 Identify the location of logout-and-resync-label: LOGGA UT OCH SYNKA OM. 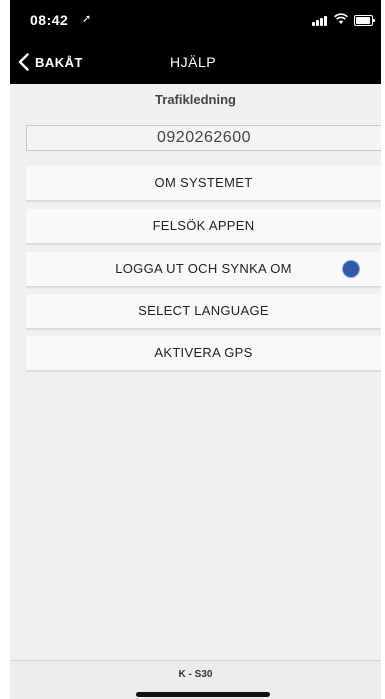
(203, 268).